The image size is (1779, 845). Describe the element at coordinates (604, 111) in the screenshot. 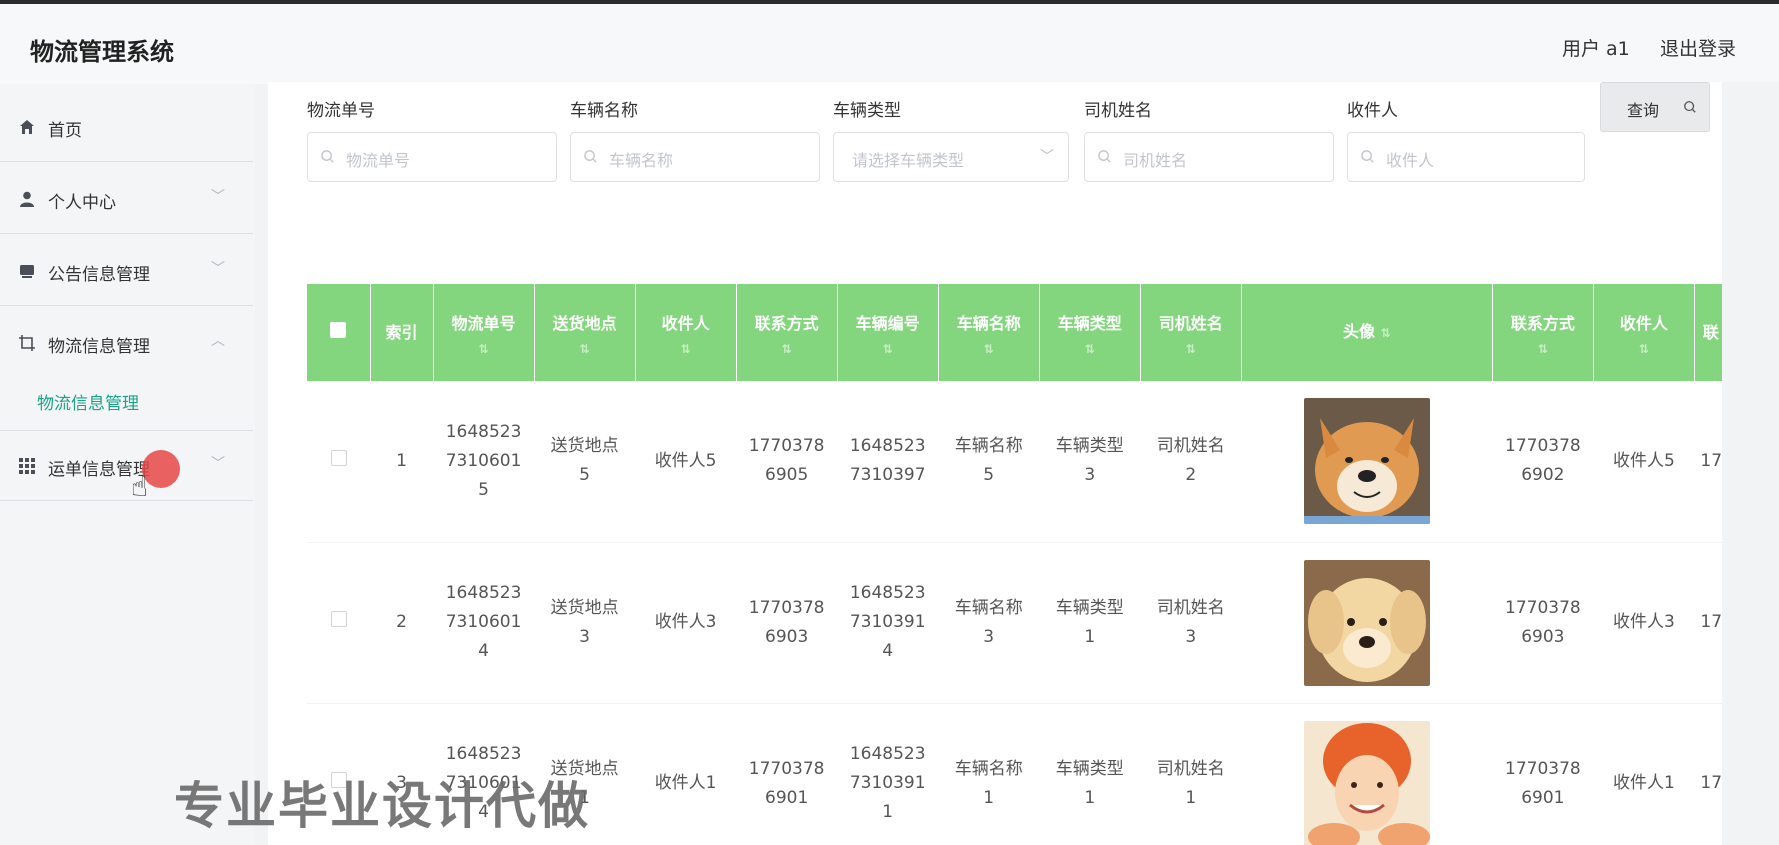

I see `filter-label-vehicle-name: 车辆名称` at that location.